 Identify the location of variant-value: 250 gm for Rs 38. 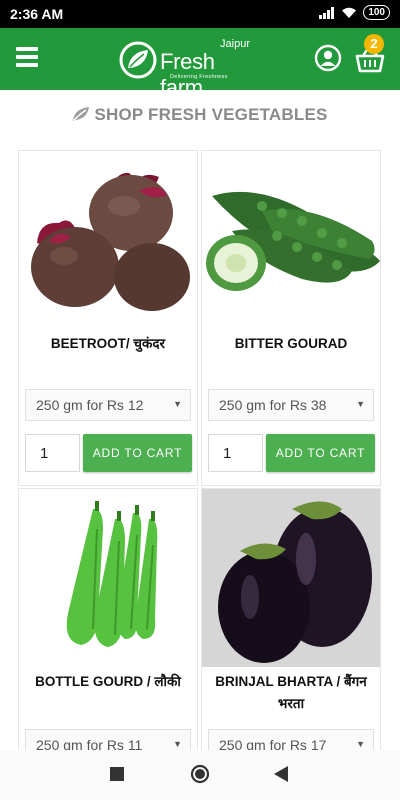
(273, 405).